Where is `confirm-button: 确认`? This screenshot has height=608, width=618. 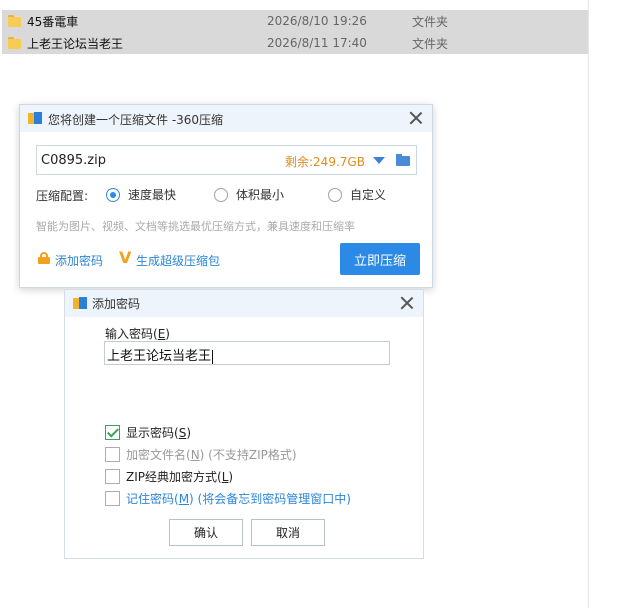
confirm-button: 确认 is located at coordinates (206, 532).